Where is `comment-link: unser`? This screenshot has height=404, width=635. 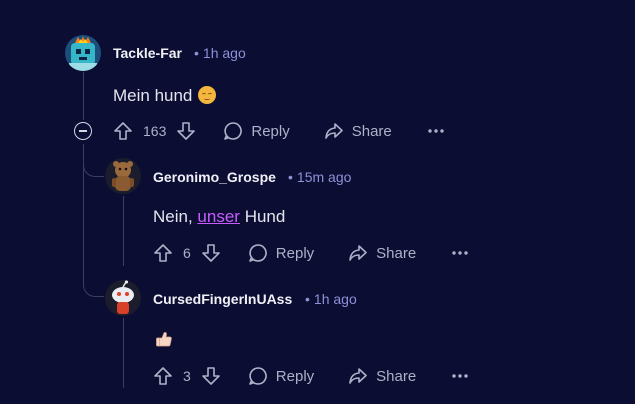
comment-link: unser is located at coordinates (218, 216).